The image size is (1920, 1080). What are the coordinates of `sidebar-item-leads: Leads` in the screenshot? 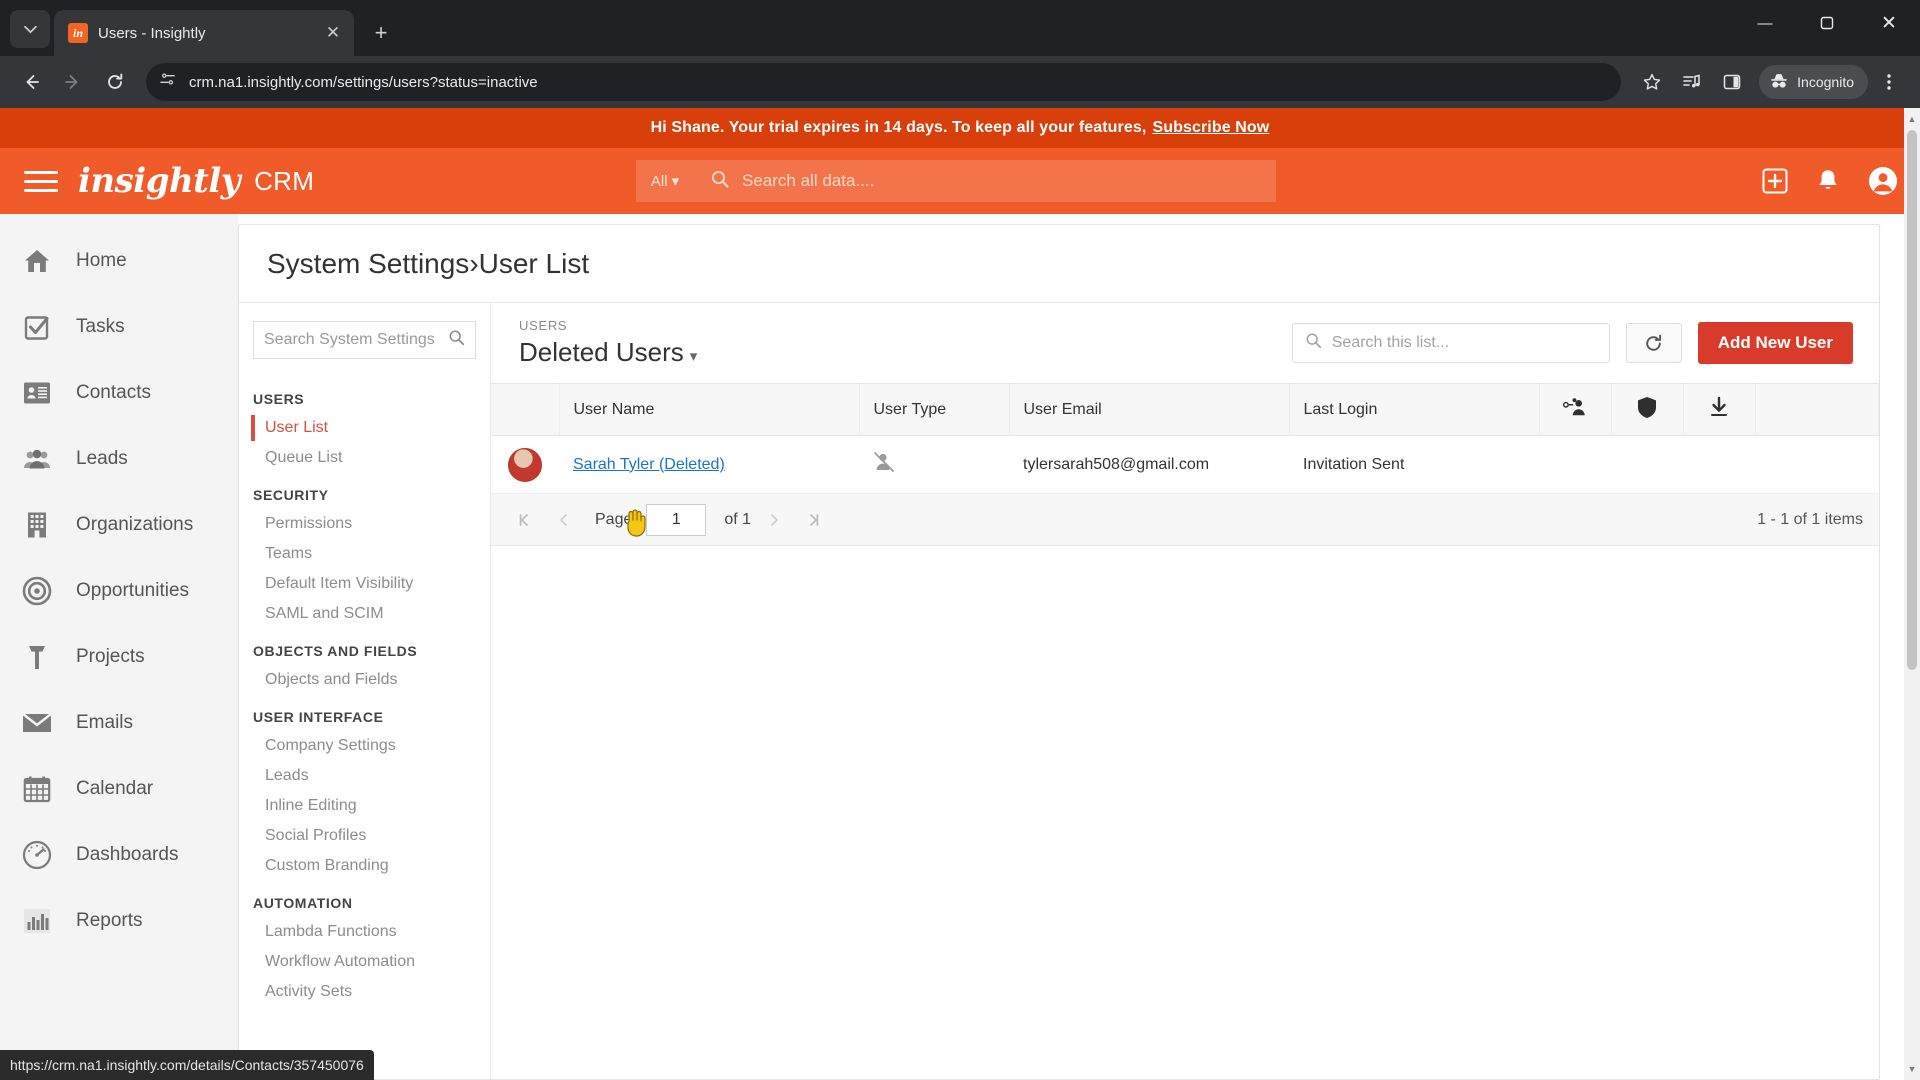 It's located at (119, 459).